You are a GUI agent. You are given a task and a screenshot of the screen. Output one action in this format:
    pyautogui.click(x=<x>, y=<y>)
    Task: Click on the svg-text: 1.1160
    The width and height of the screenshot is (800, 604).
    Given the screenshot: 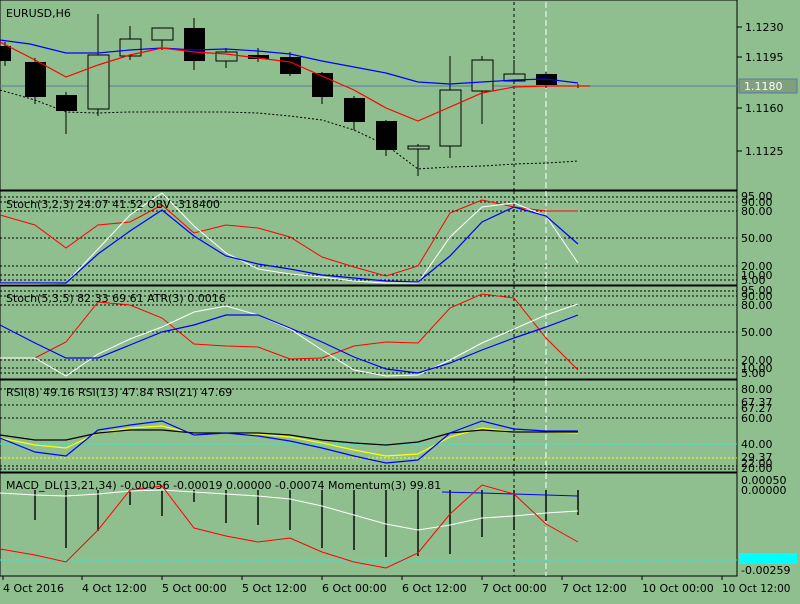 What is the action you would take?
    pyautogui.click(x=764, y=108)
    